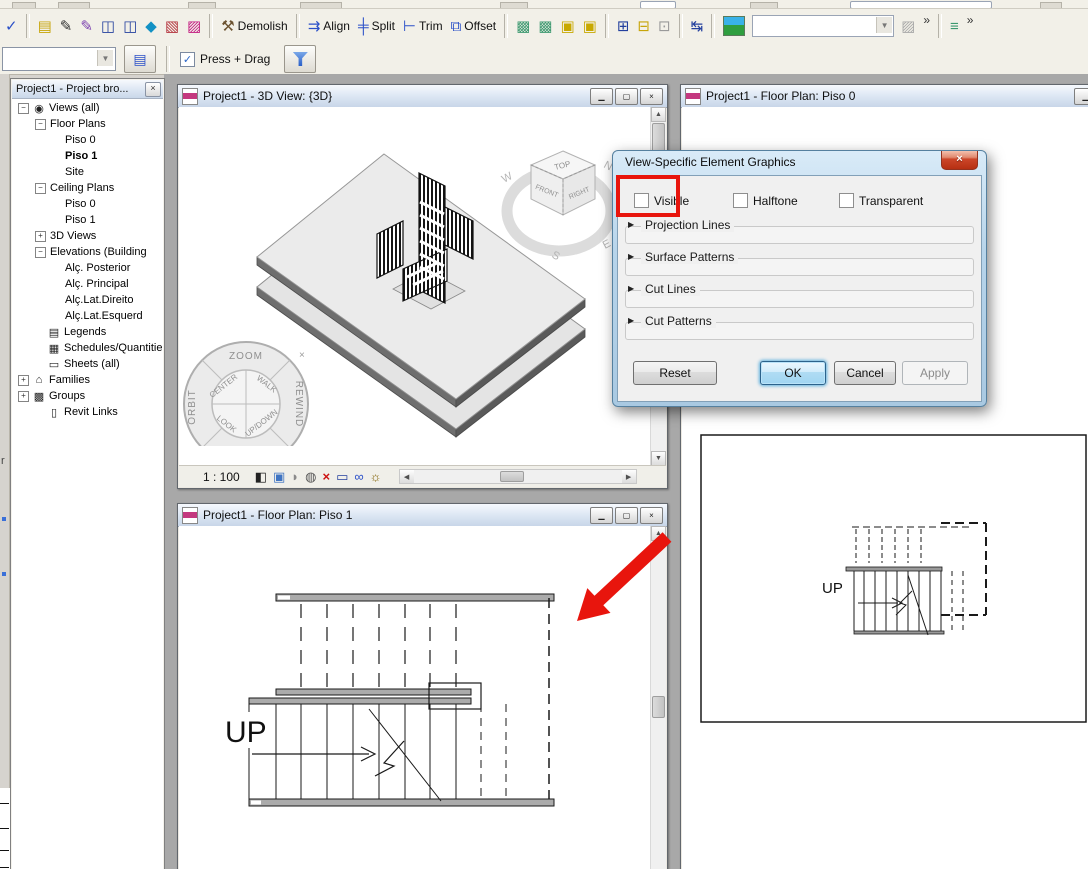  Describe the element at coordinates (423, 26) in the screenshot. I see `trim-button: ⊢ Trim` at that location.